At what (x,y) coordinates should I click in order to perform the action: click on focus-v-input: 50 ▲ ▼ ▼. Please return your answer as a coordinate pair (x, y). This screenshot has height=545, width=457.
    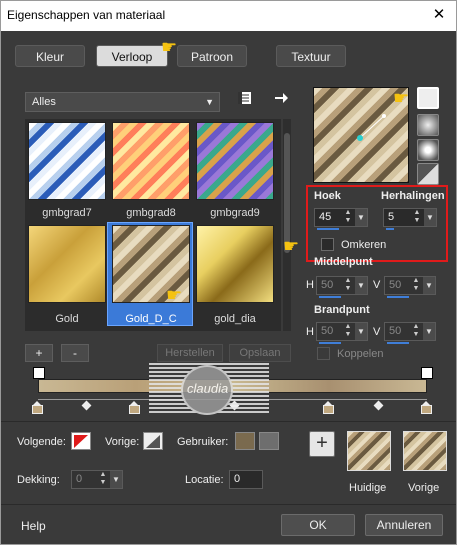
    Looking at the image, I should click on (410, 333).